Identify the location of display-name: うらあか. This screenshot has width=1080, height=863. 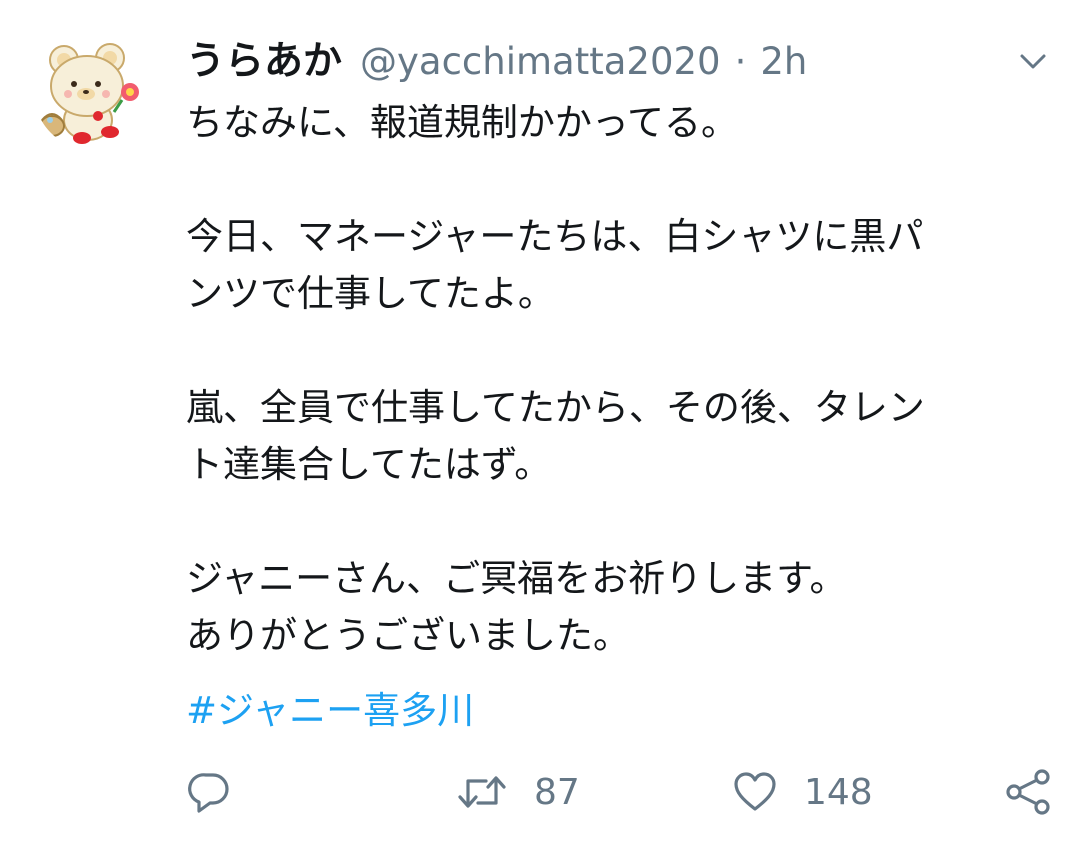
(264, 58).